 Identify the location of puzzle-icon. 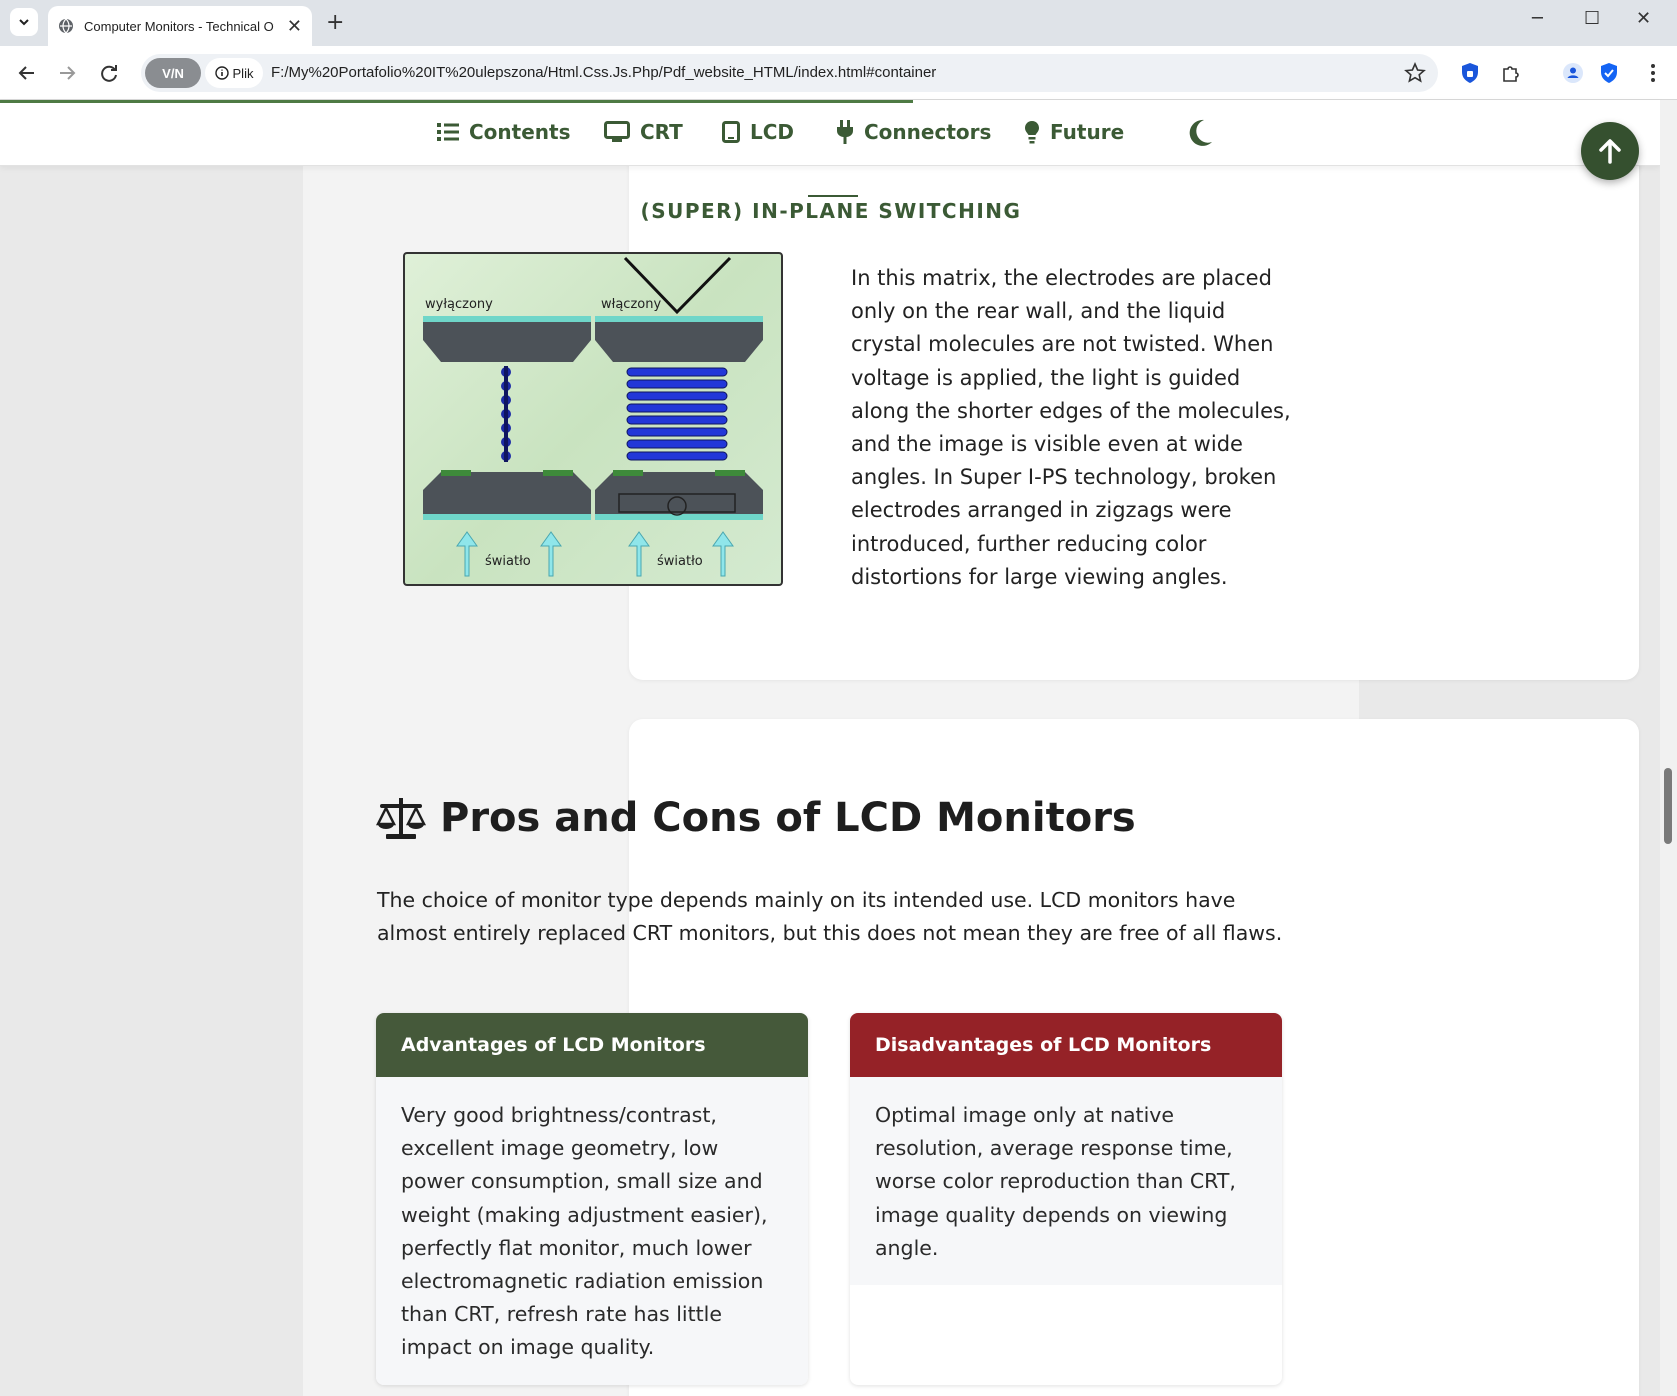
(1511, 73).